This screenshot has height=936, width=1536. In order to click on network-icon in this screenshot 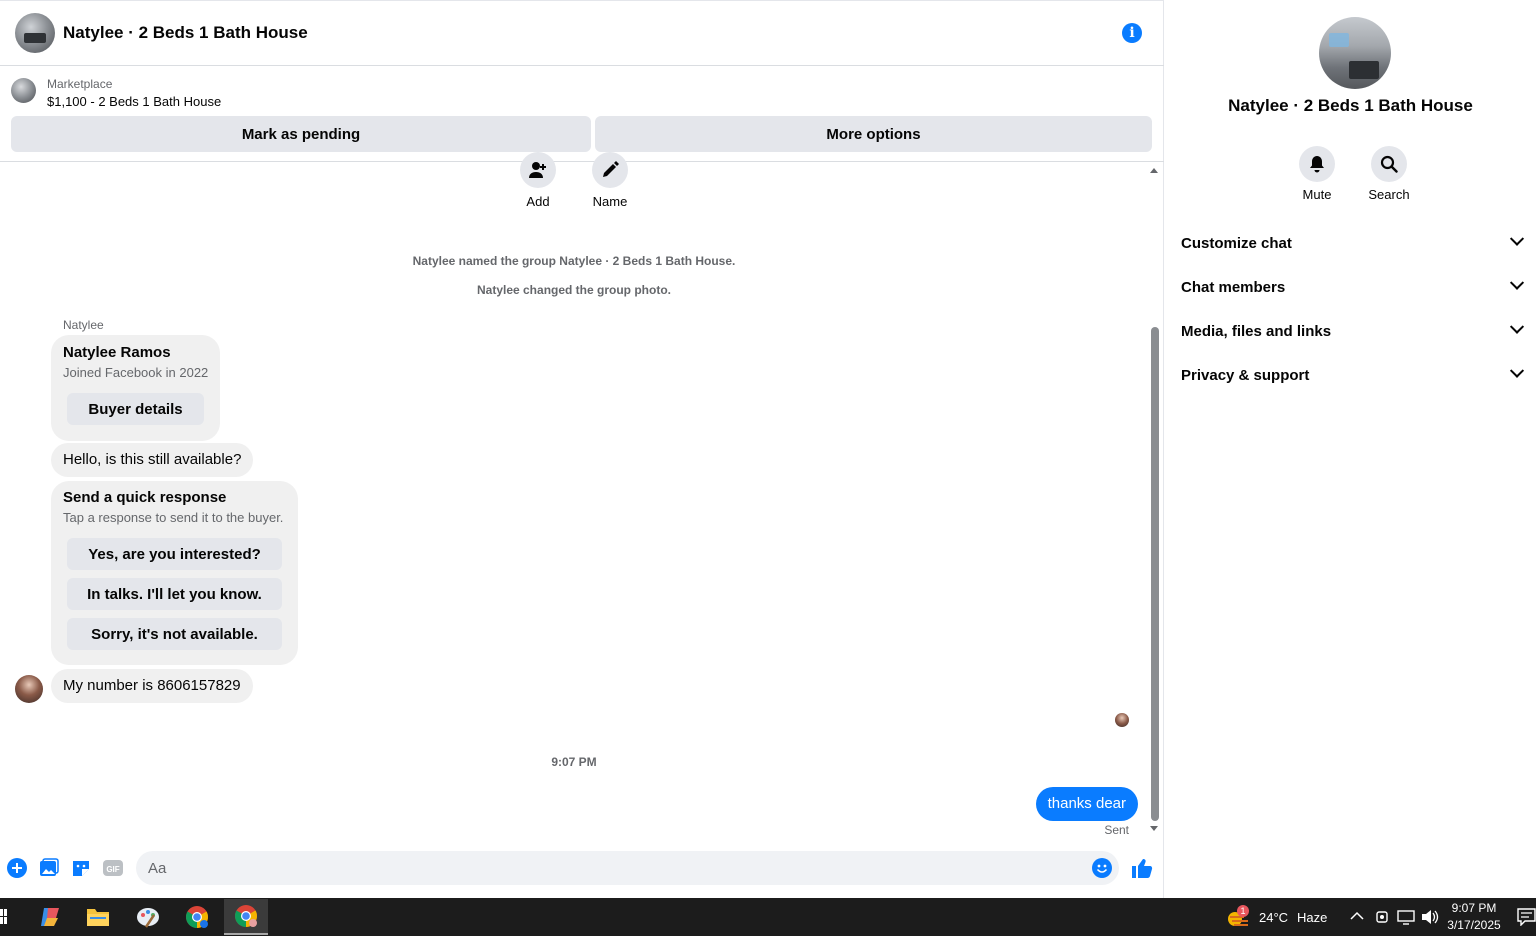, I will do `click(1406, 917)`.